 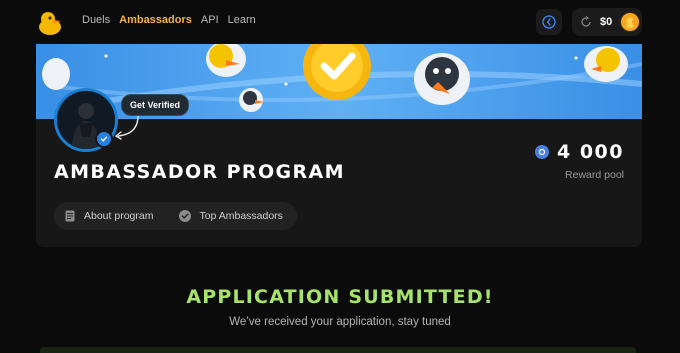 I want to click on reward-label: Reward pool, so click(x=594, y=175).